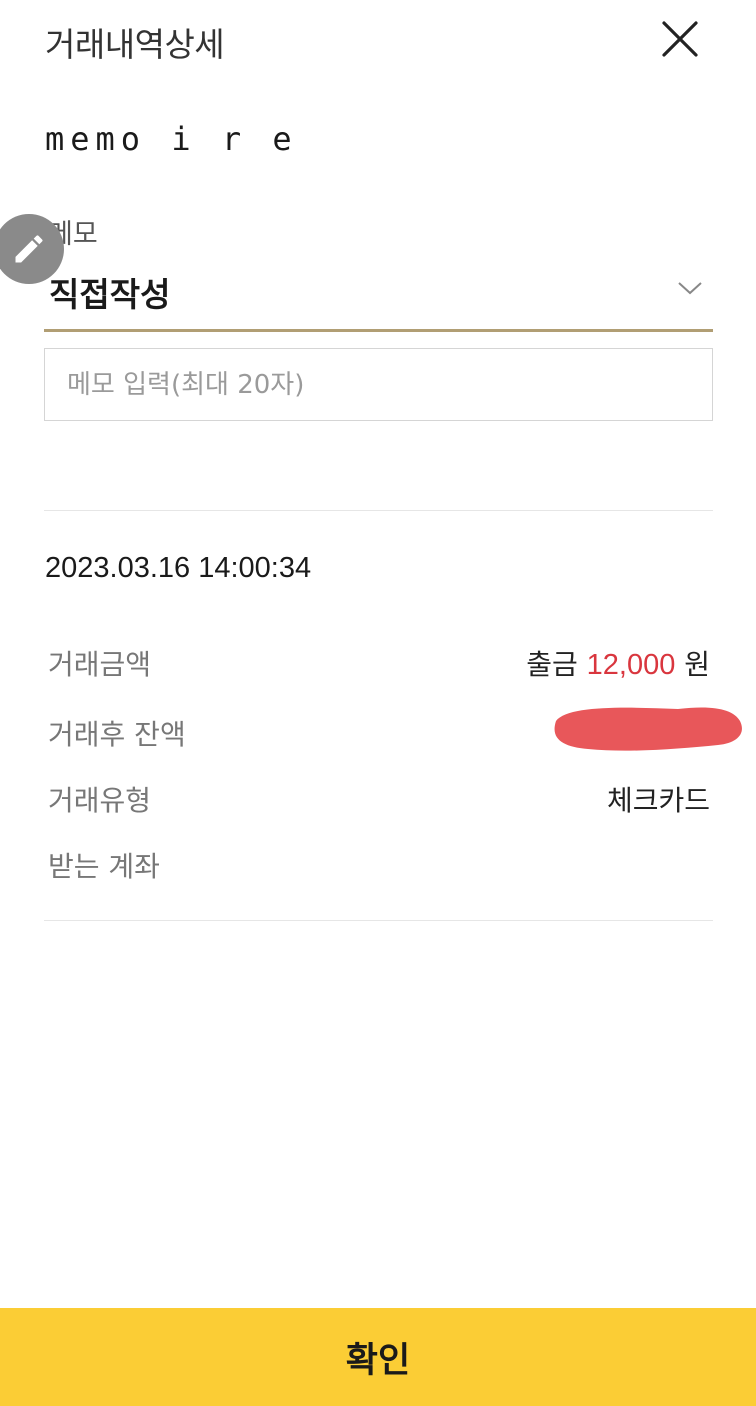 Image resolution: width=756 pixels, height=1406 pixels. I want to click on recipient-label: 받는 계좌, so click(104, 866).